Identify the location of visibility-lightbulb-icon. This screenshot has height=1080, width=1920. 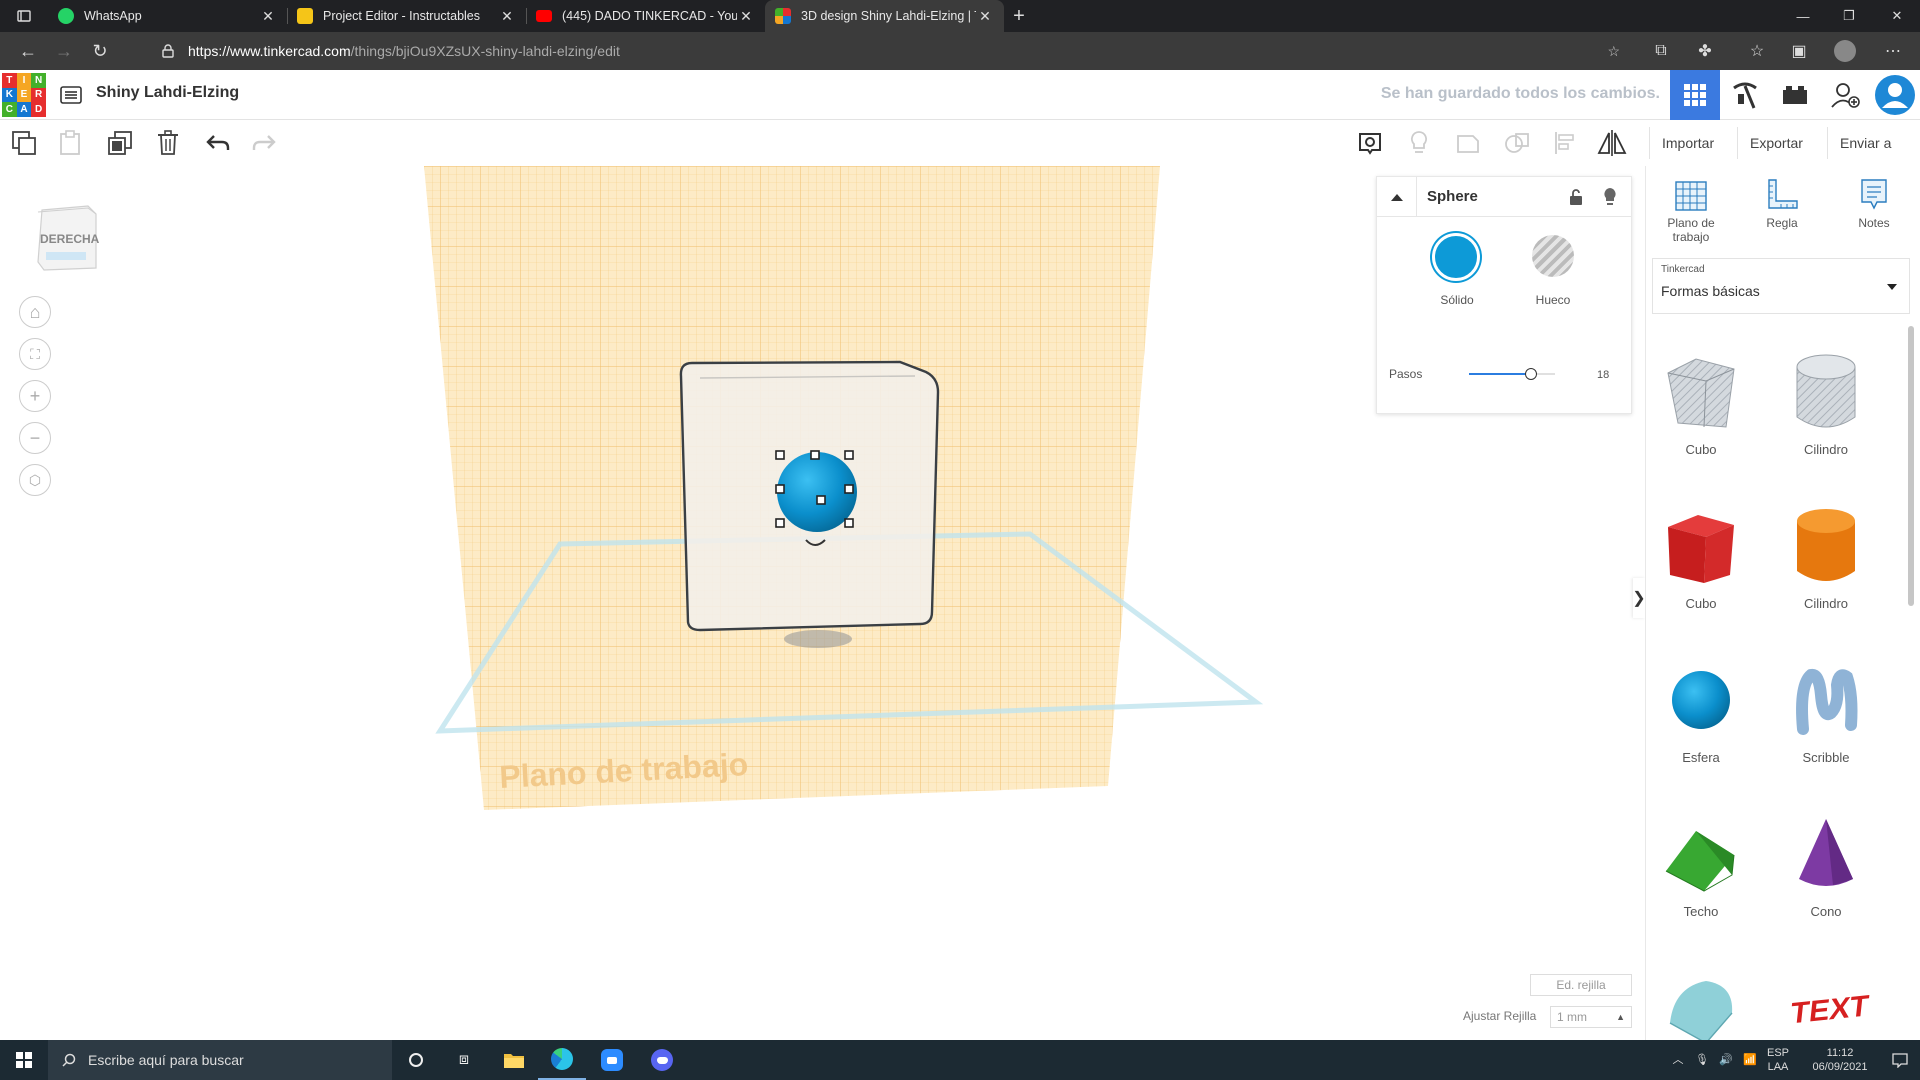
(1610, 197).